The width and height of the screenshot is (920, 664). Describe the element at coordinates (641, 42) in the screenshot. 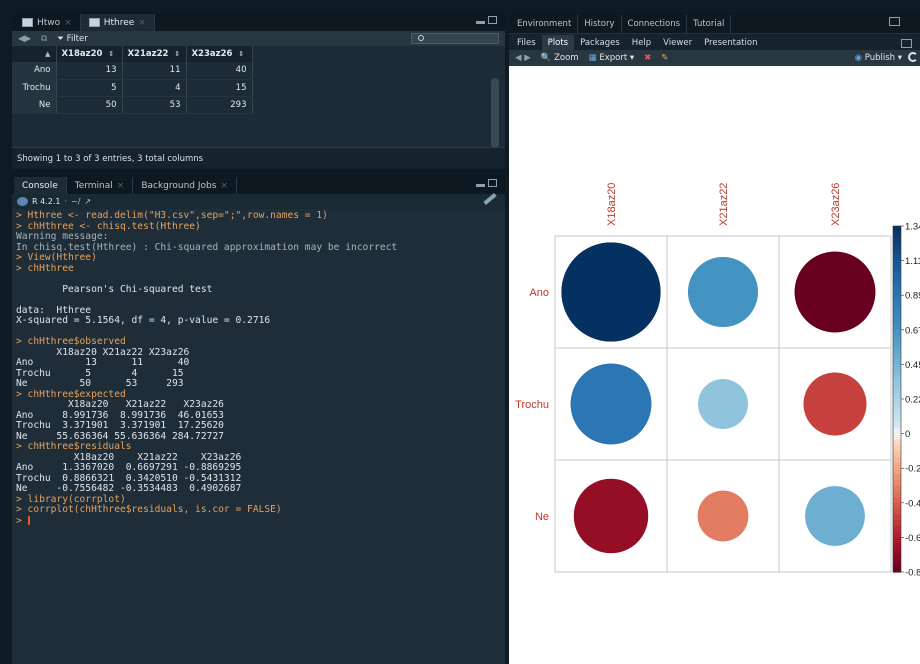

I see `tab-help: Help` at that location.